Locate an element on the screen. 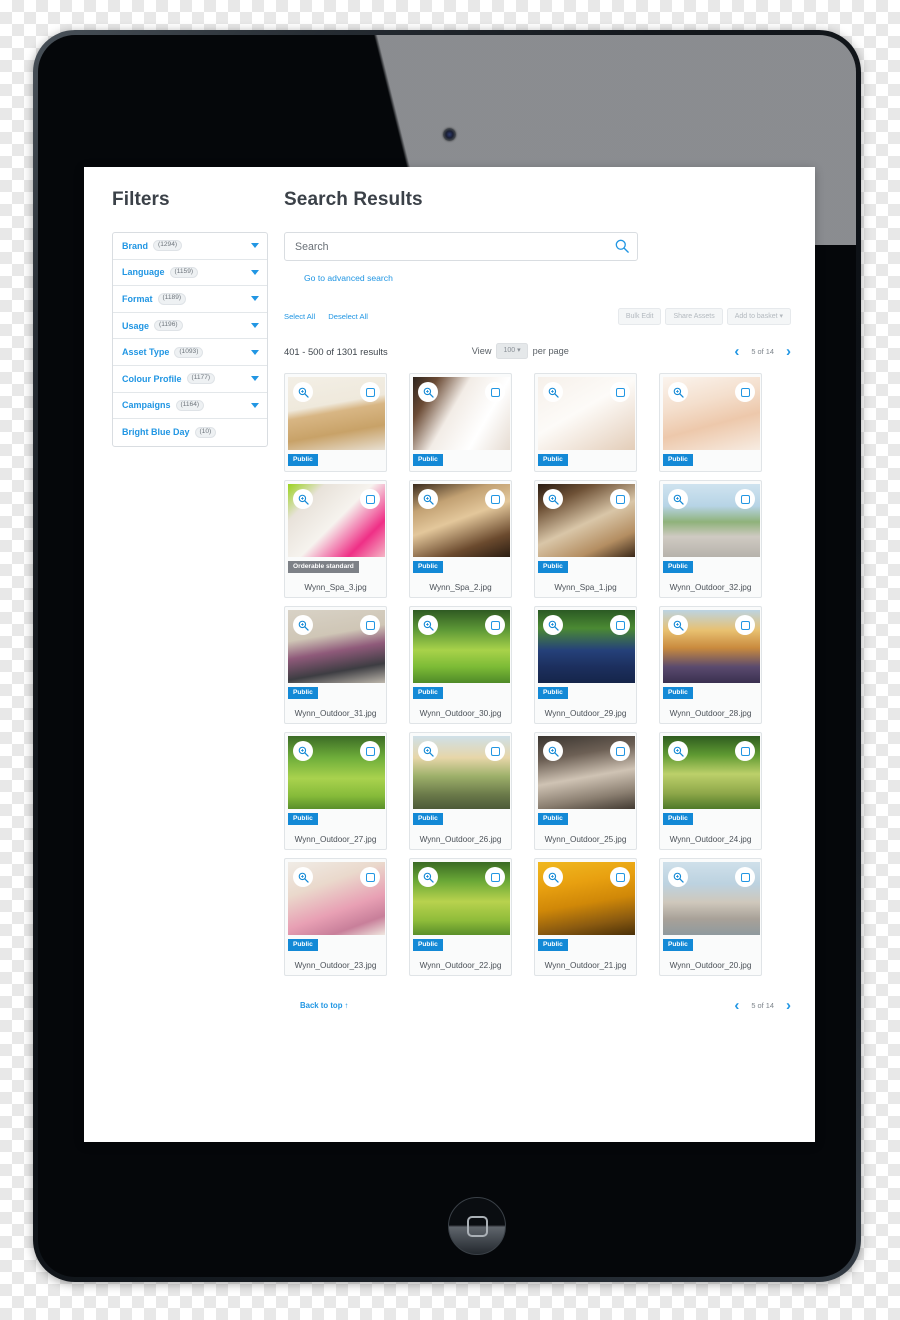 The width and height of the screenshot is (900, 1320). filter-row-colour-profile: Colour Profile (1177) is located at coordinates (190, 379).